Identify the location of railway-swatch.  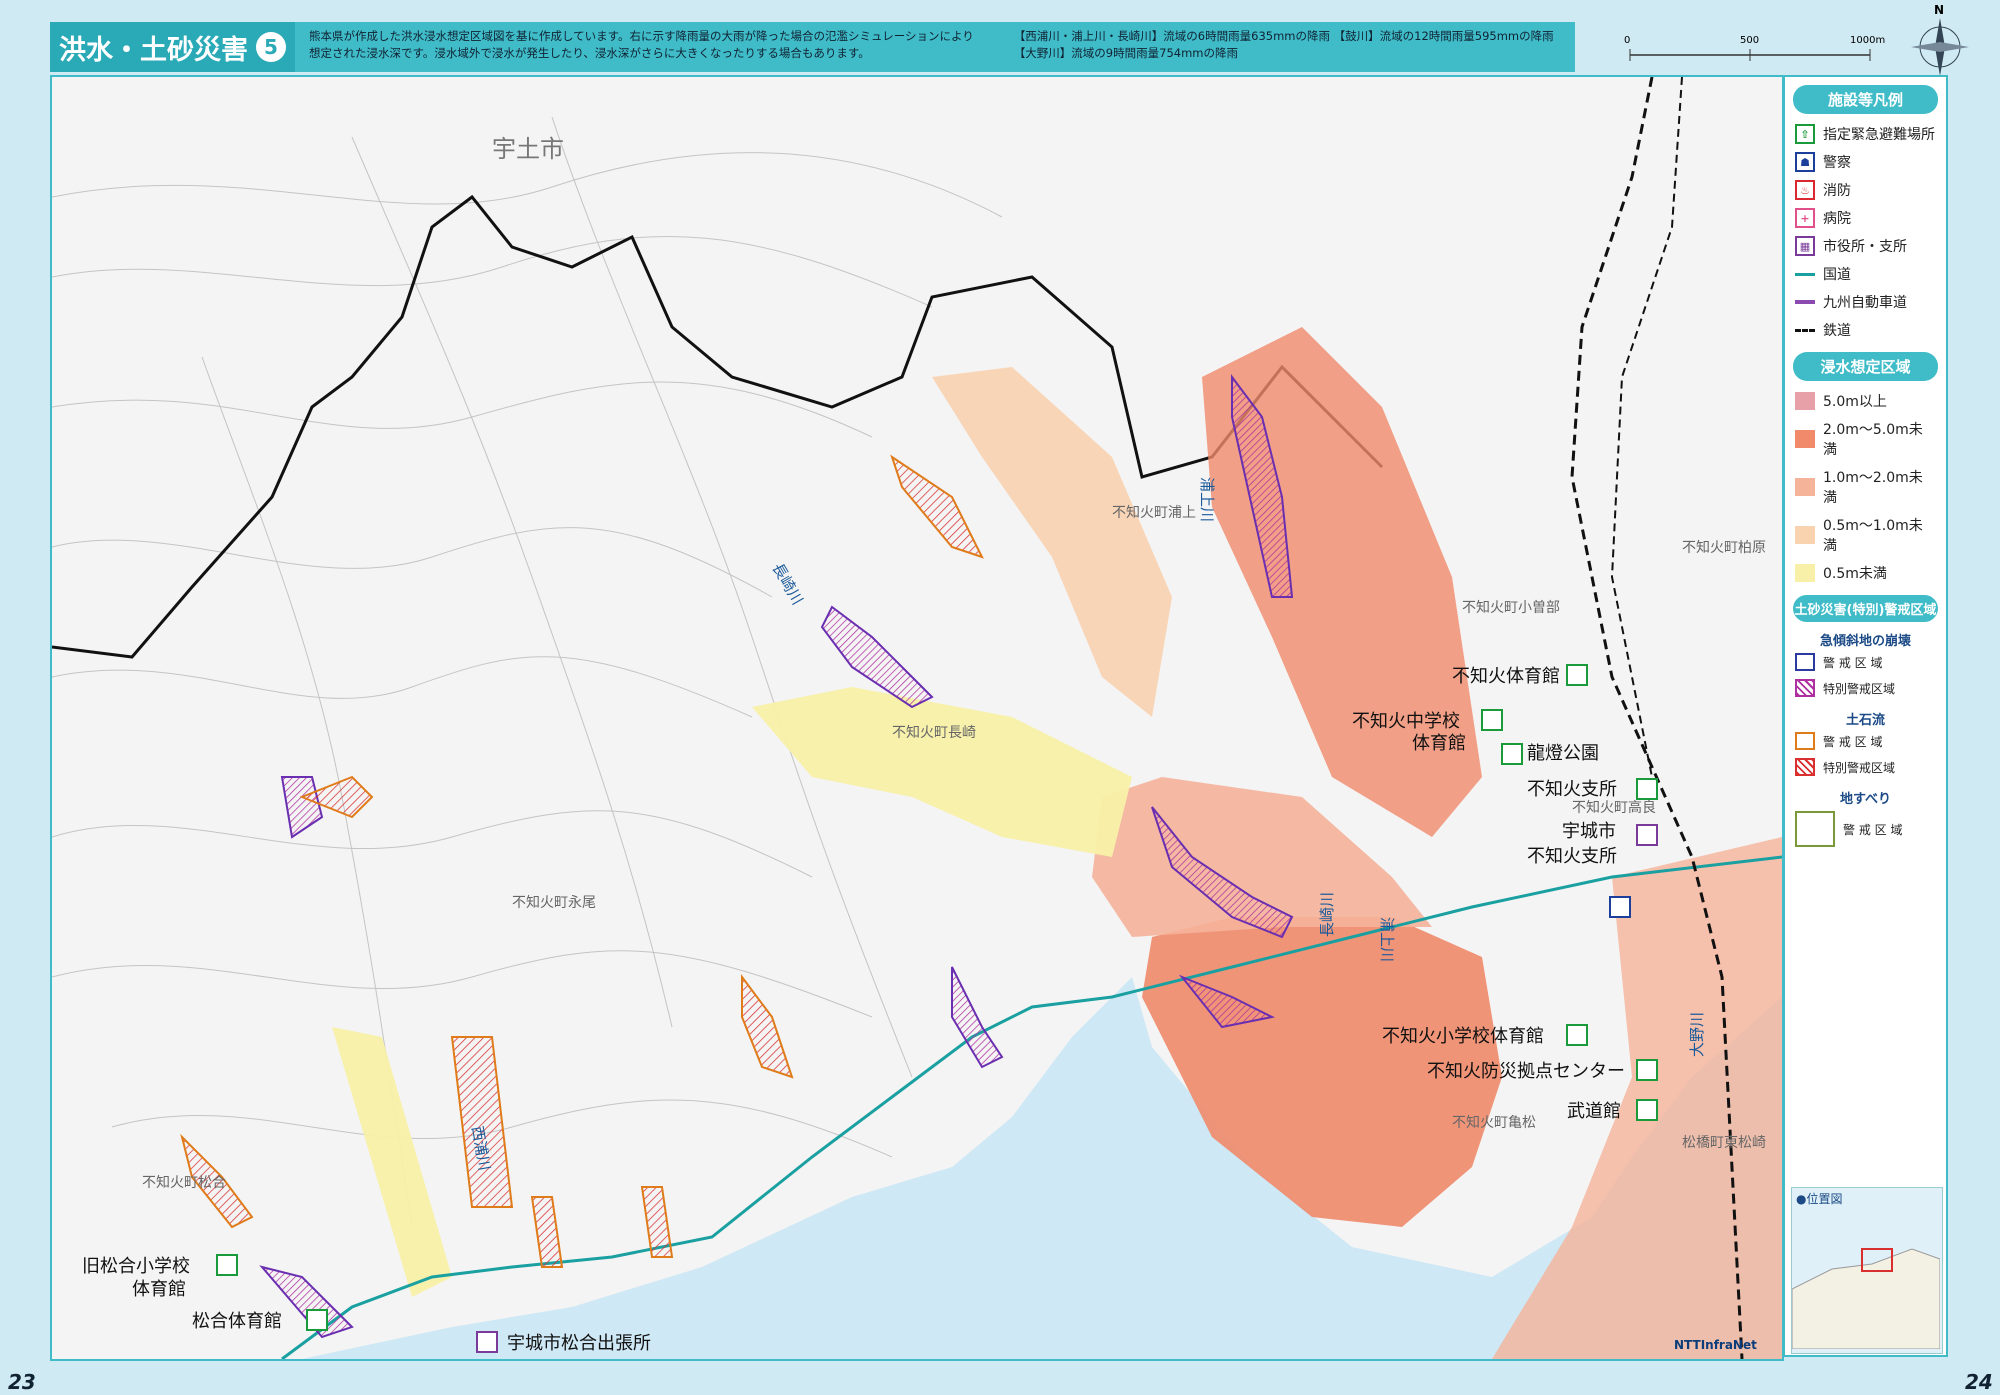
(1805, 330).